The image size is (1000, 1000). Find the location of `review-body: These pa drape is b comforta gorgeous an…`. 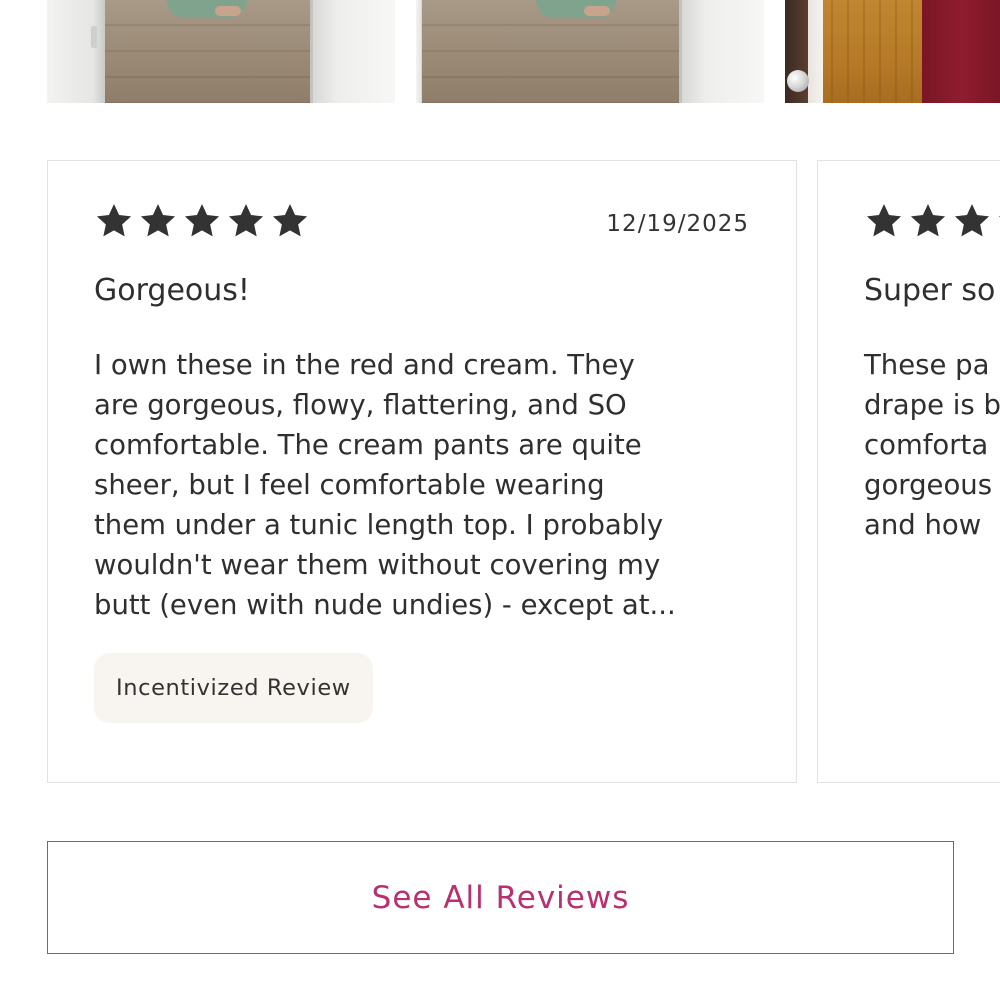

review-body: These pa drape is b comforta gorgeous an… is located at coordinates (932, 445).